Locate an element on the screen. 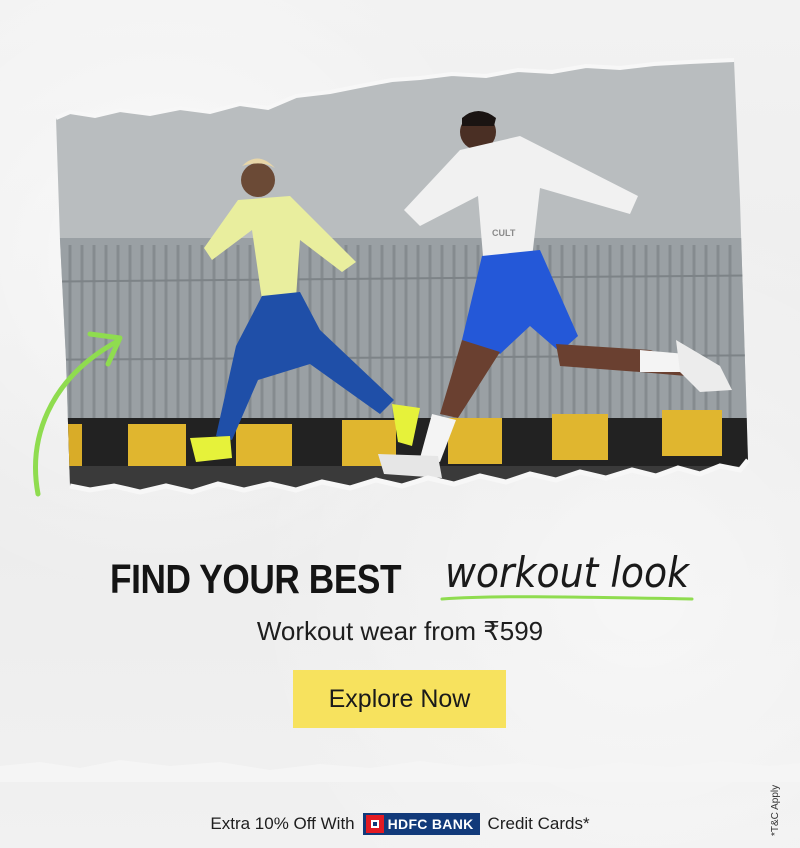  headline-bold: FIND YOUR BEST is located at coordinates (256, 579).